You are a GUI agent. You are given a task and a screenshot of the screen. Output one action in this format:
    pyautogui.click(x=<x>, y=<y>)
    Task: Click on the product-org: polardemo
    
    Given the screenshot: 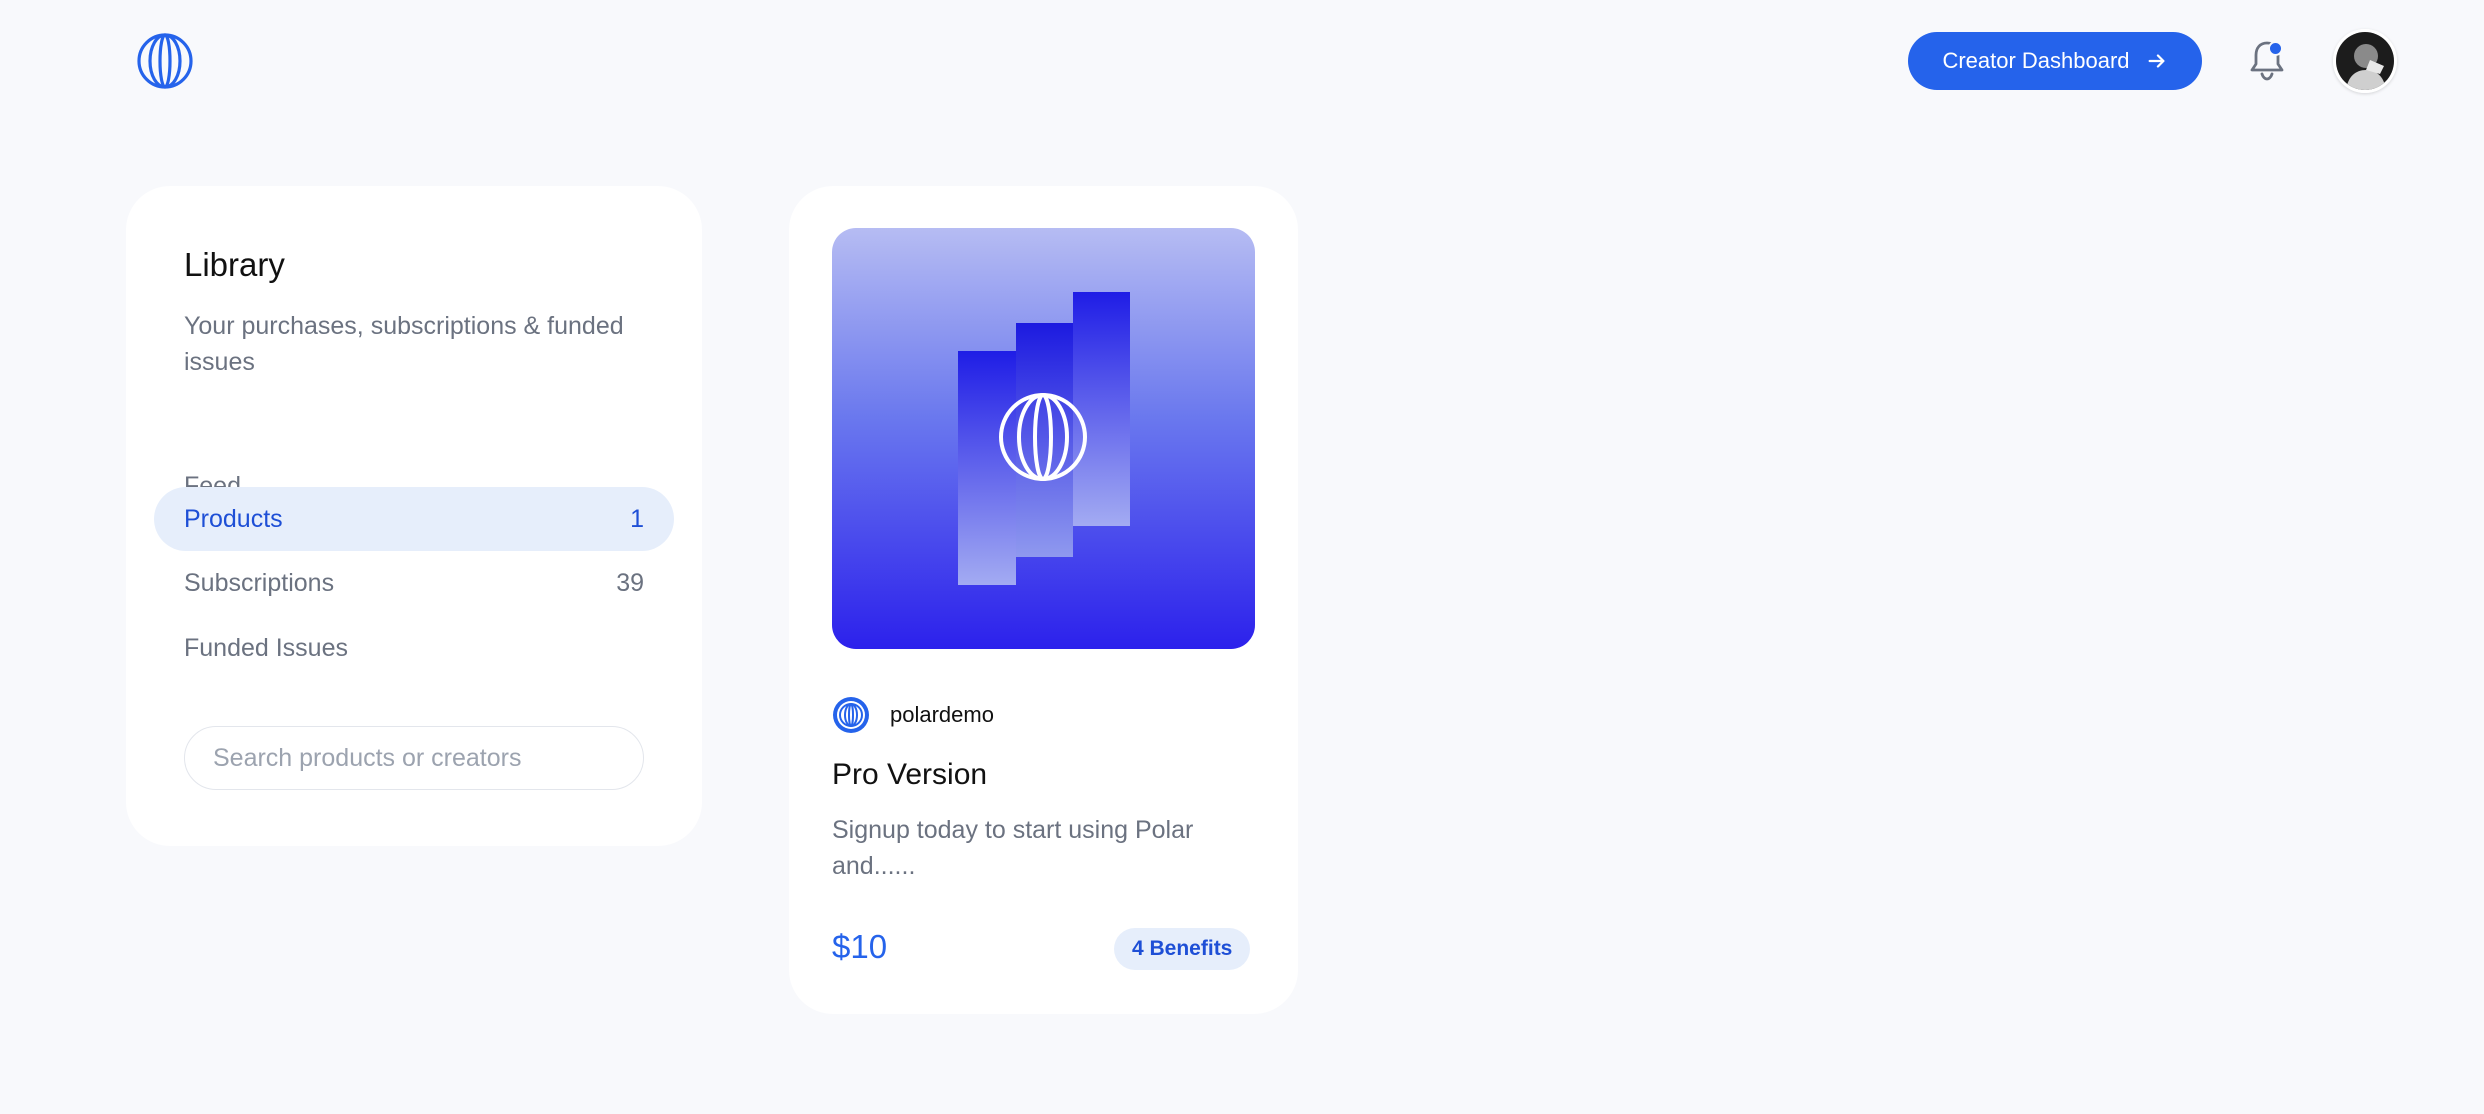 What is the action you would take?
    pyautogui.click(x=913, y=715)
    